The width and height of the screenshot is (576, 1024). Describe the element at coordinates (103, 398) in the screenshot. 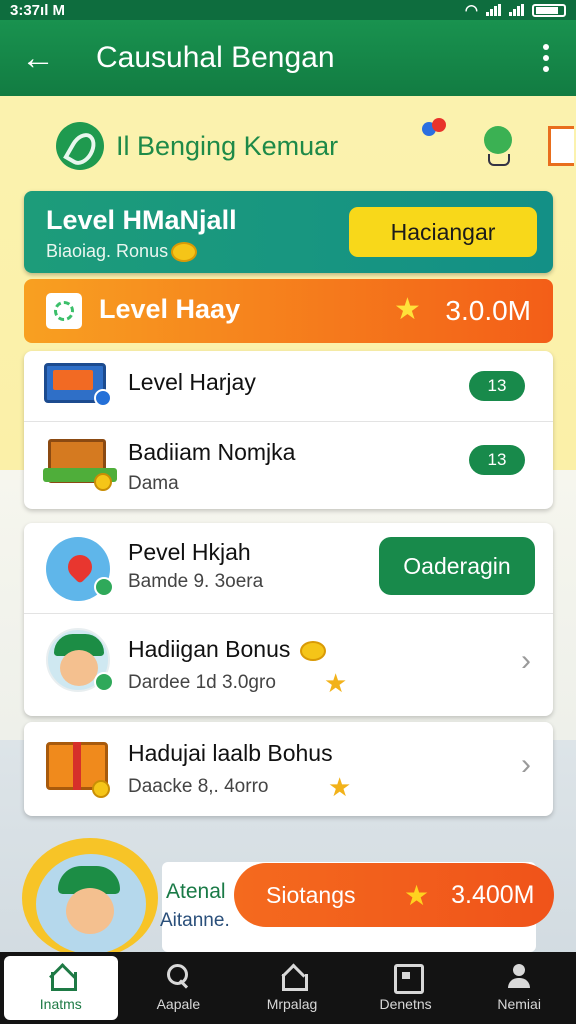

I see `badge-icon` at that location.